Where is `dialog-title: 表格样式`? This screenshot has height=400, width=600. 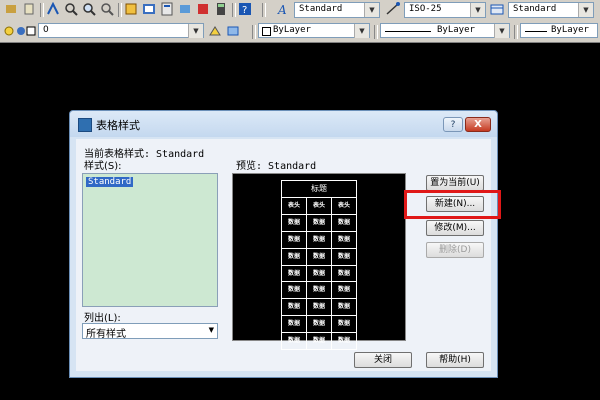
dialog-title: 表格样式 is located at coordinates (118, 125).